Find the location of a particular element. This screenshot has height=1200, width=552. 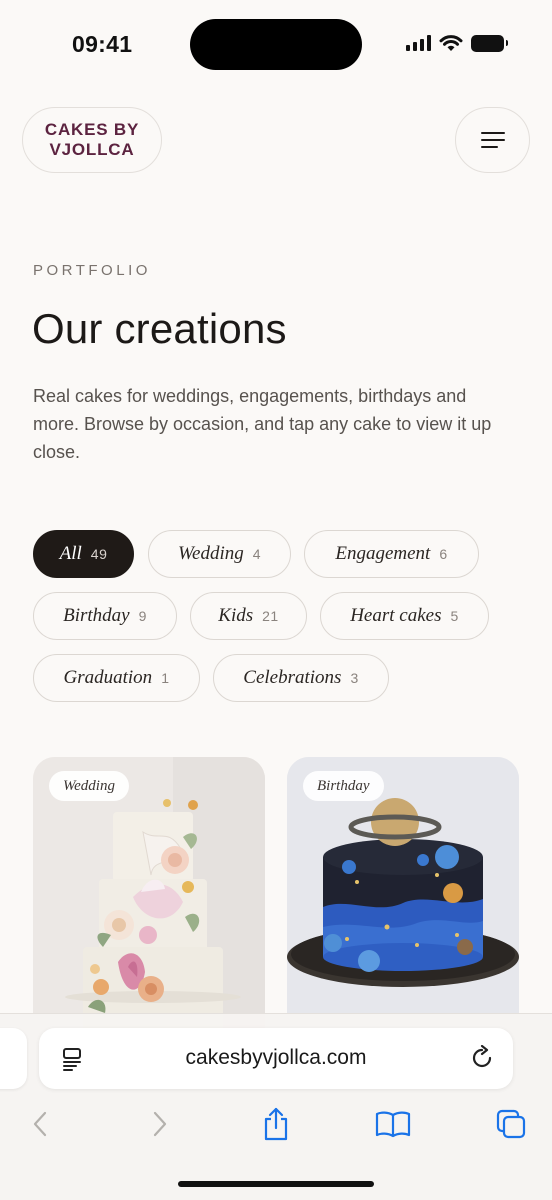

chip-label: Wedding is located at coordinates (210, 553).